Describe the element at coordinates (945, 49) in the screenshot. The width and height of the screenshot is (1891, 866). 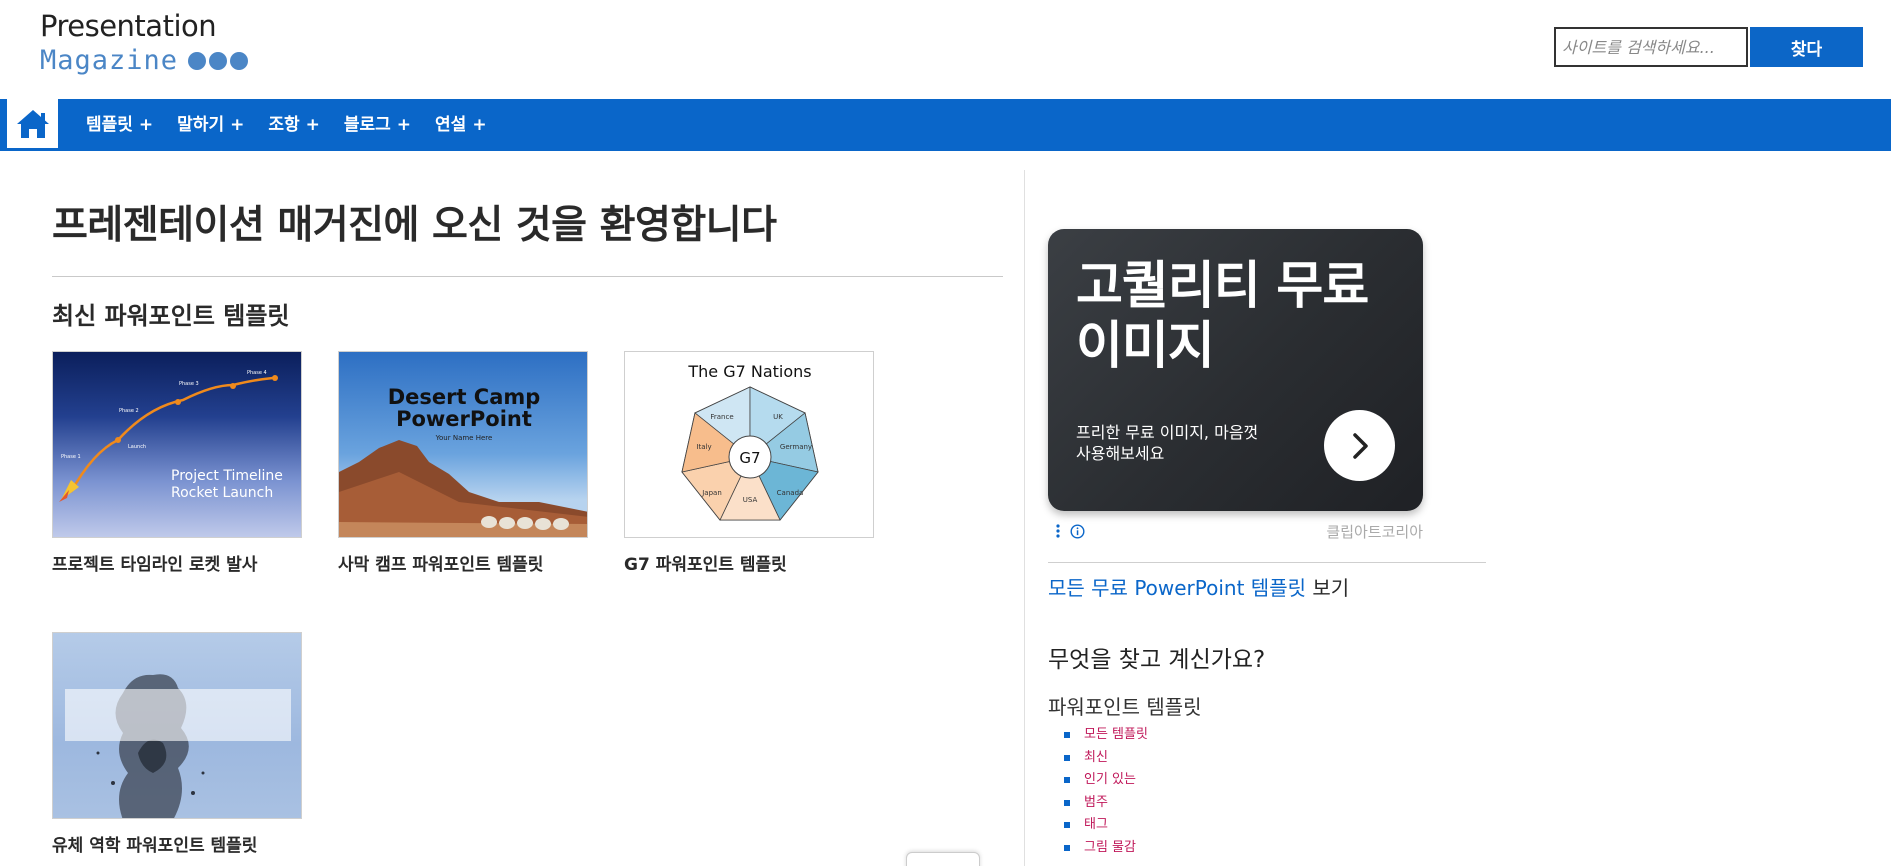
I see `site-header: Presentation Magazine 찾다` at that location.